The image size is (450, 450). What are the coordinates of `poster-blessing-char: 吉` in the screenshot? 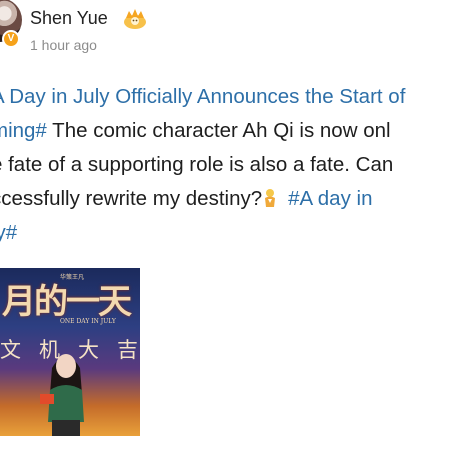 It's located at (127, 350).